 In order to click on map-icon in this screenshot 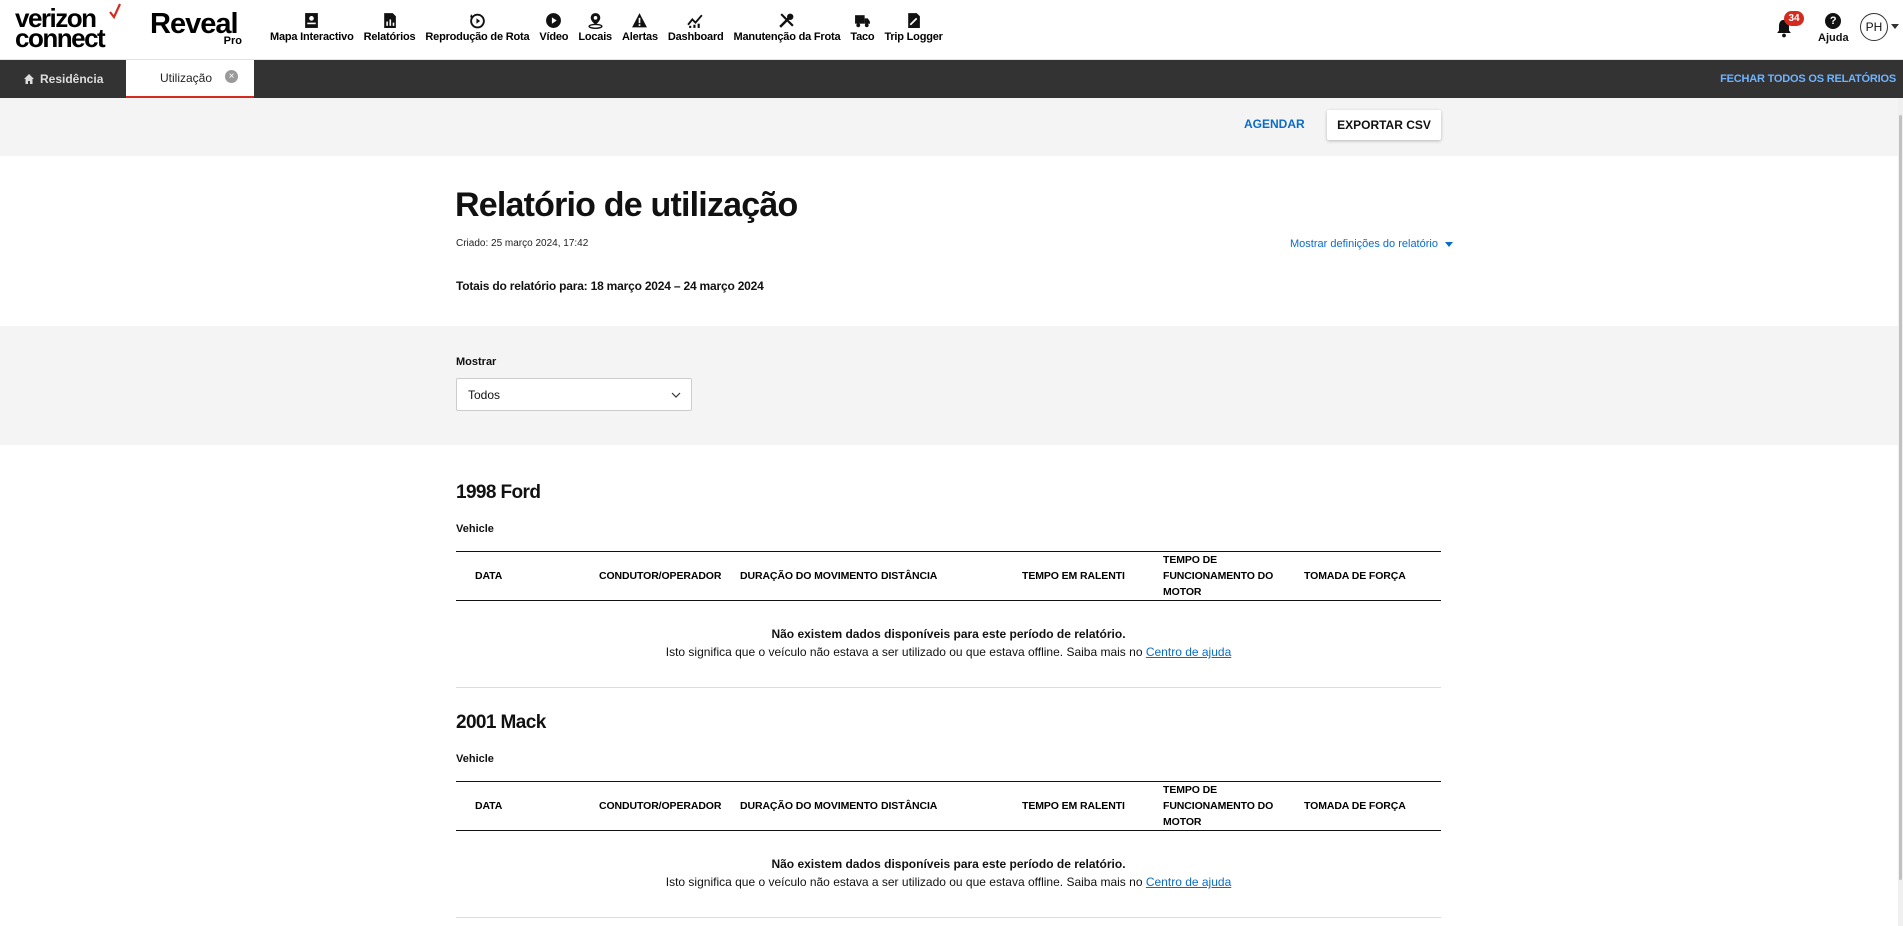, I will do `click(312, 20)`.